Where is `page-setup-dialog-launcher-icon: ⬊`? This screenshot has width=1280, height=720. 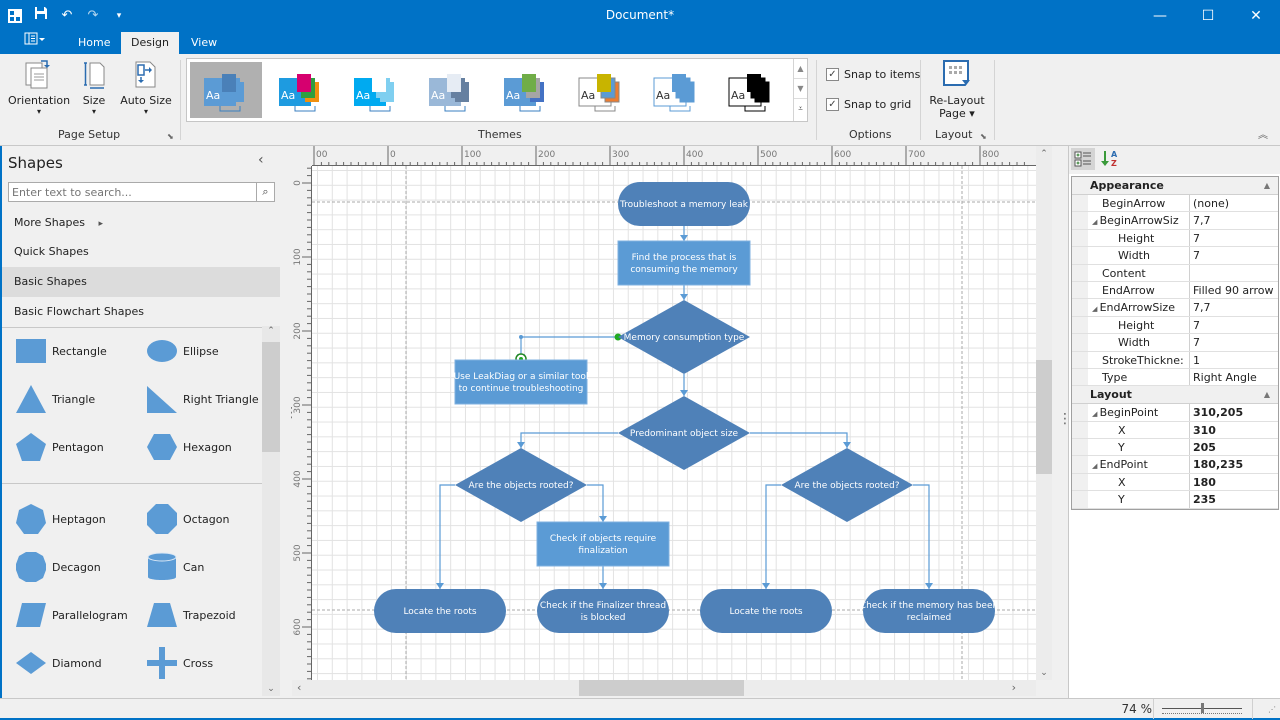
page-setup-dialog-launcher-icon: ⬊ is located at coordinates (170, 136).